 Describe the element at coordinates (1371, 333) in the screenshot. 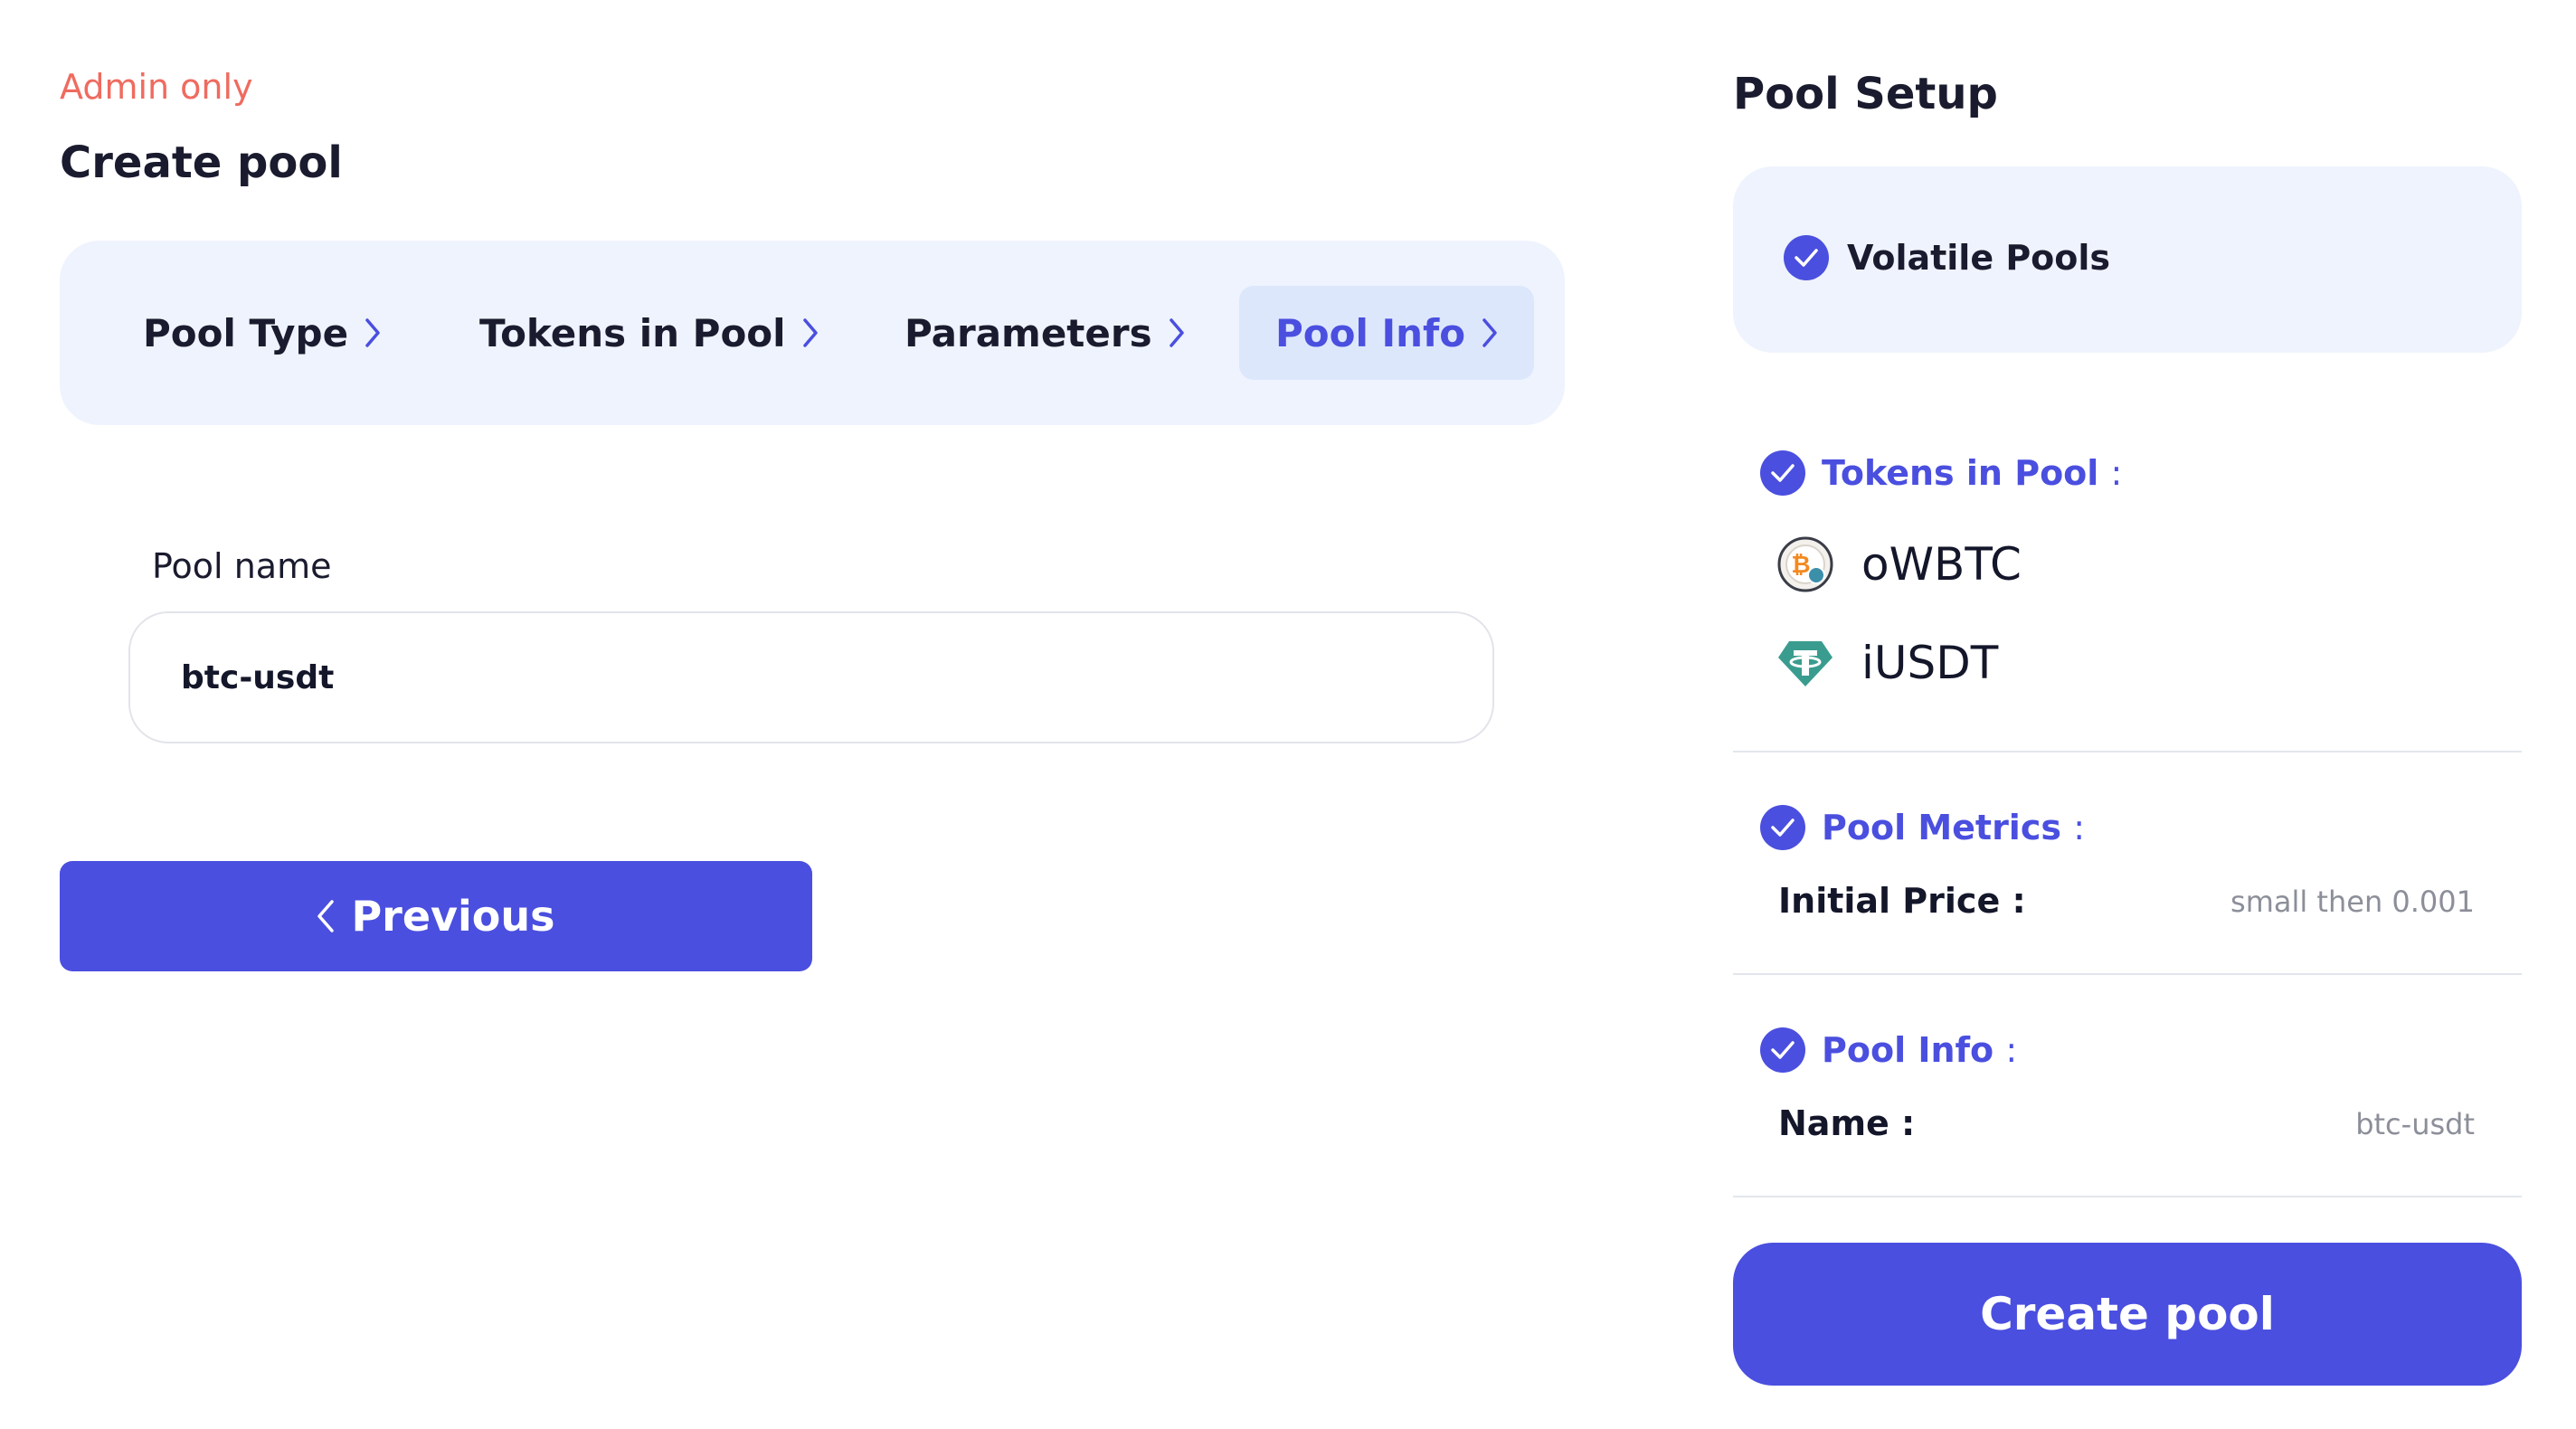

I see `step-label: Pool Info` at that location.